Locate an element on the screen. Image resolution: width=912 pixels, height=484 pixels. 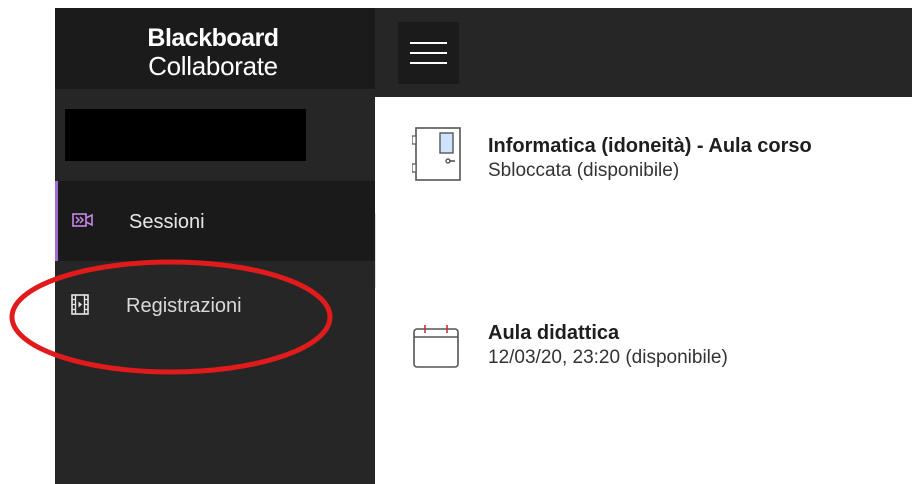
session-title: Informatica (idoneità) - Aula corso is located at coordinates (650, 146).